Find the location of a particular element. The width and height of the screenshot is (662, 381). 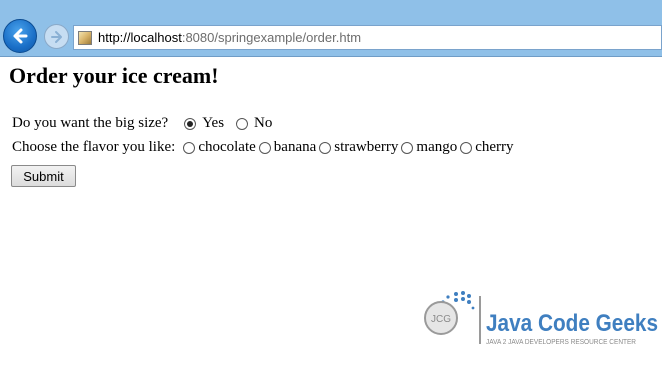

big-size-row: Do you want the big size? Yes No is located at coordinates (142, 123).